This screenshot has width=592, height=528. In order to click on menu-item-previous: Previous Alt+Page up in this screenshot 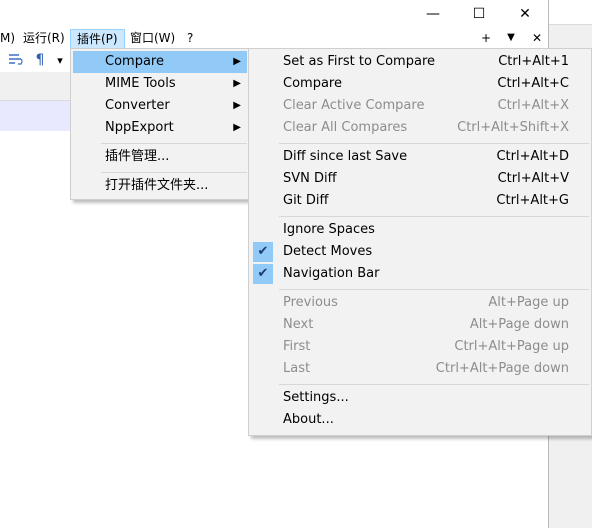, I will do `click(420, 303)`.